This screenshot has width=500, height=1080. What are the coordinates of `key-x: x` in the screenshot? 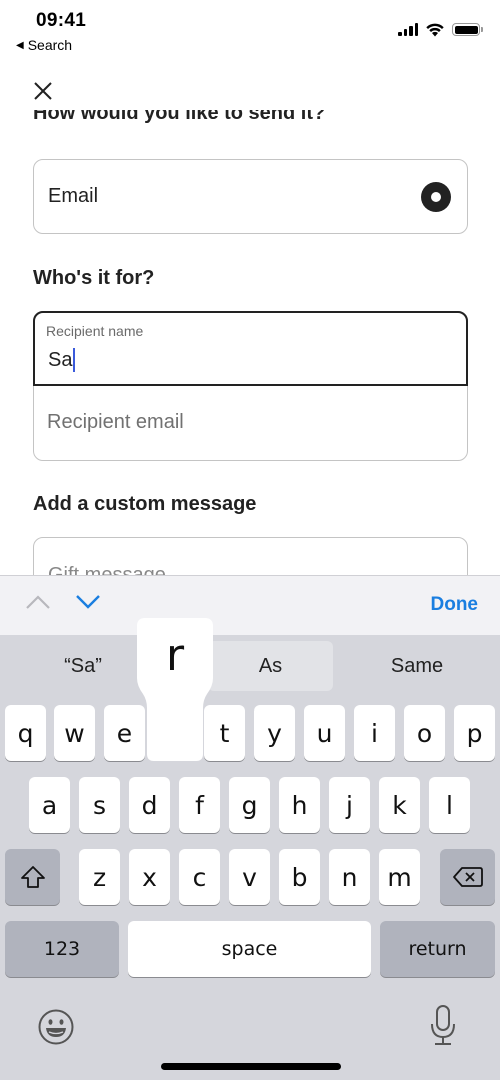 It's located at (149, 877).